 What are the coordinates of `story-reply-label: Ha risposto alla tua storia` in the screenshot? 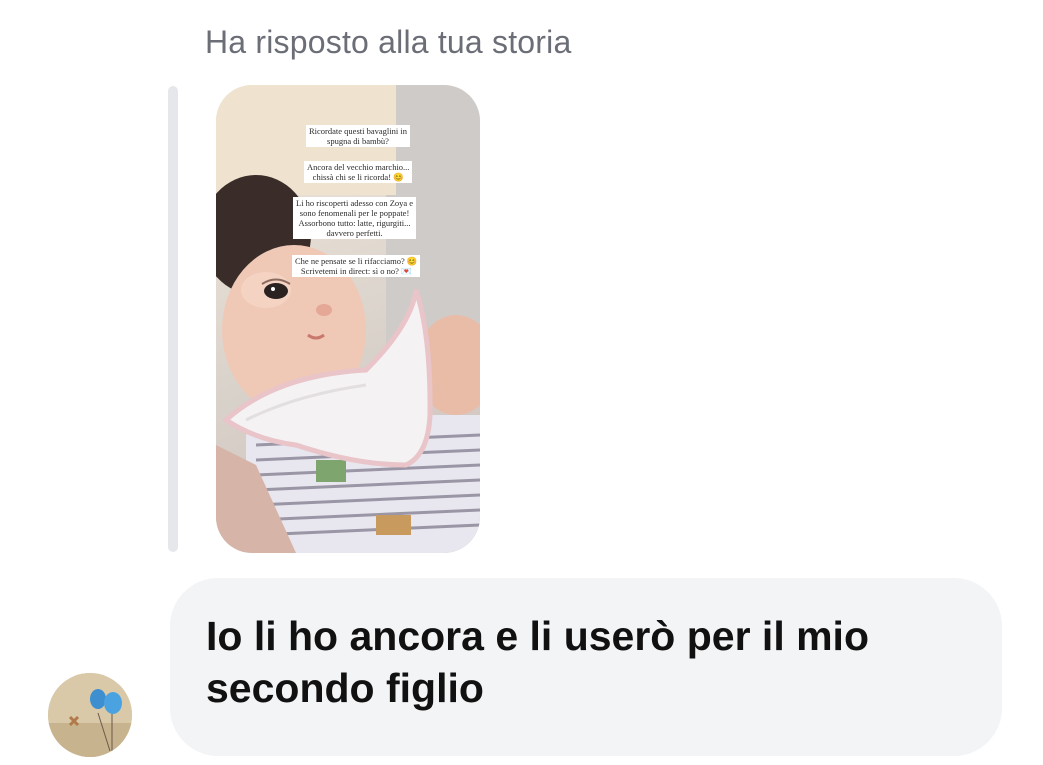 It's located at (388, 42).